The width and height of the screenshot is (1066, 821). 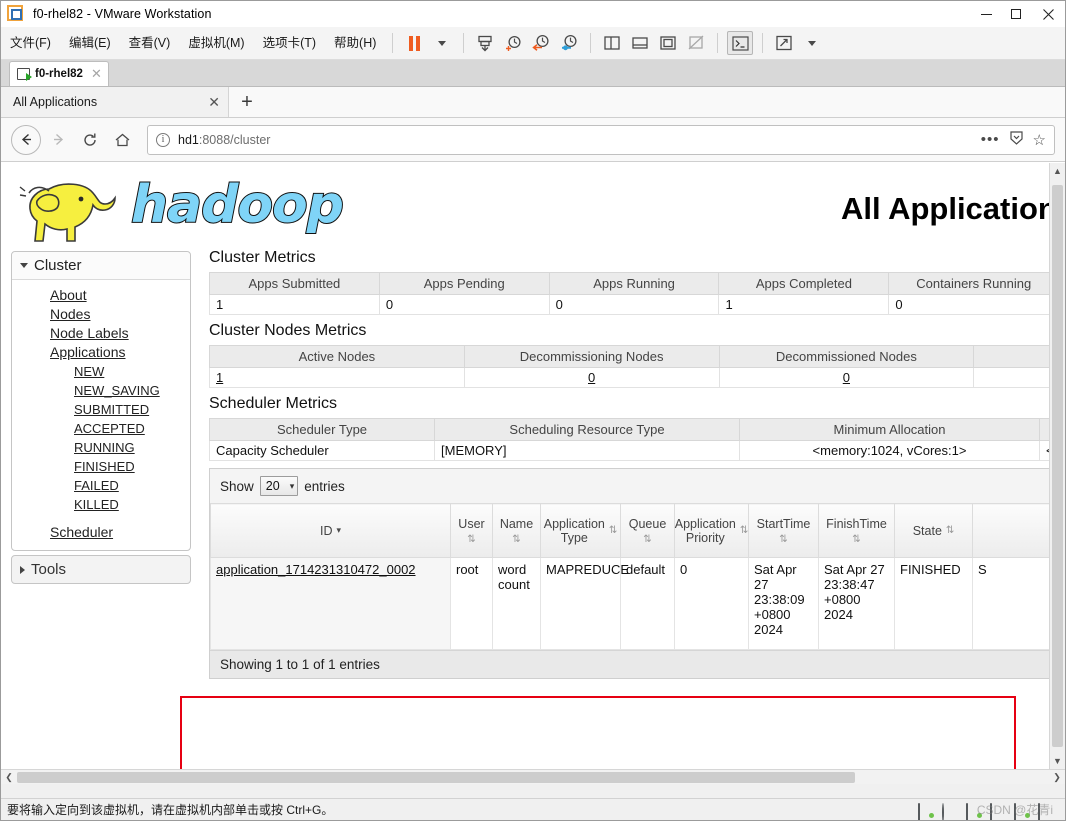 What do you see at coordinates (355, 43) in the screenshot?
I see `menu-help: 帮助(H)` at bounding box center [355, 43].